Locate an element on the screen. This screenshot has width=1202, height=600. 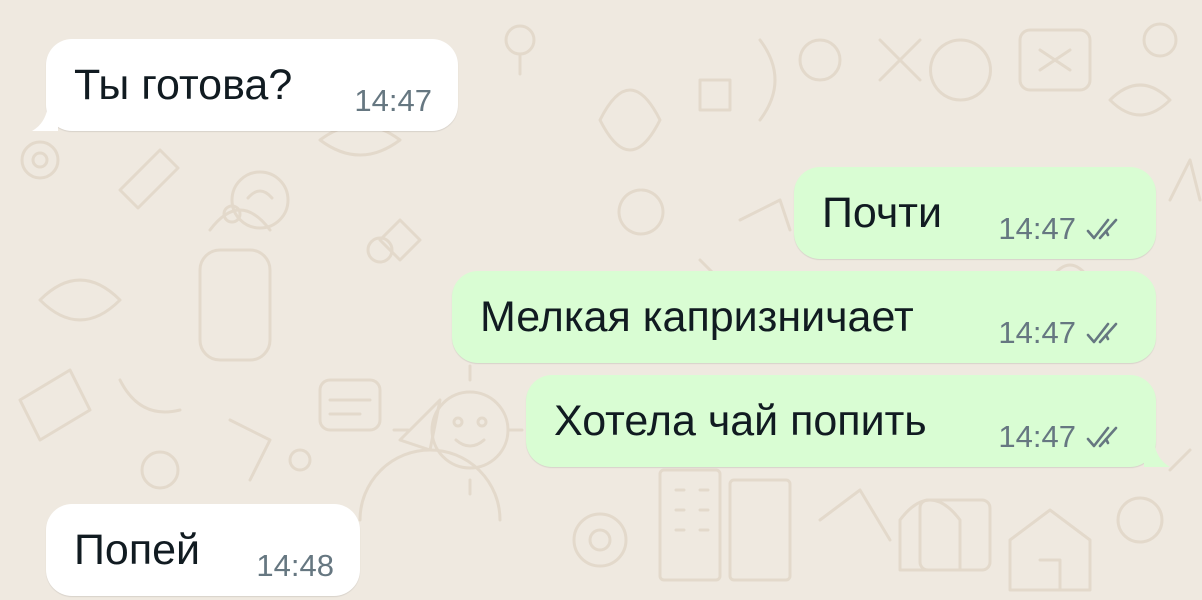
message-bubble-outgoing: Почти 14:47 is located at coordinates (975, 213).